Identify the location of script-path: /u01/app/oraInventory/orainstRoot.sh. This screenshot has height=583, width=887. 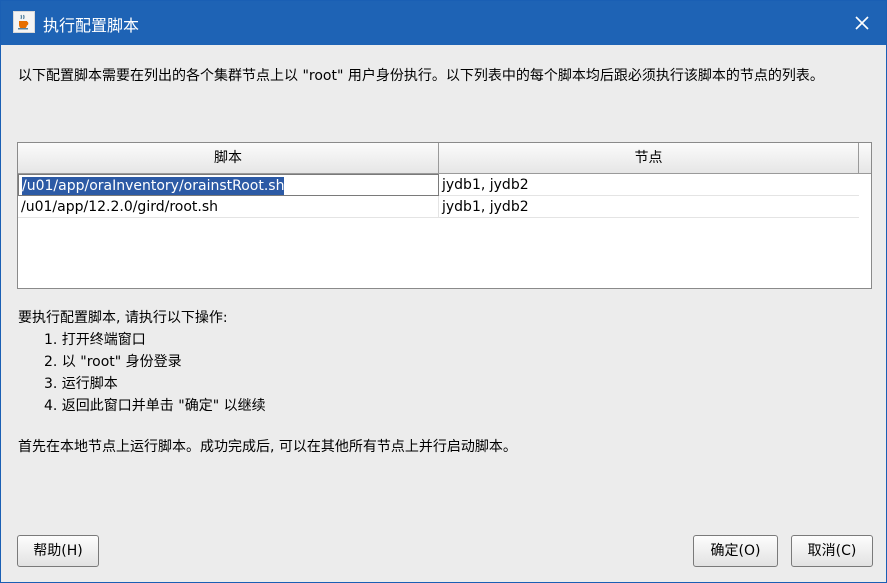
(153, 186).